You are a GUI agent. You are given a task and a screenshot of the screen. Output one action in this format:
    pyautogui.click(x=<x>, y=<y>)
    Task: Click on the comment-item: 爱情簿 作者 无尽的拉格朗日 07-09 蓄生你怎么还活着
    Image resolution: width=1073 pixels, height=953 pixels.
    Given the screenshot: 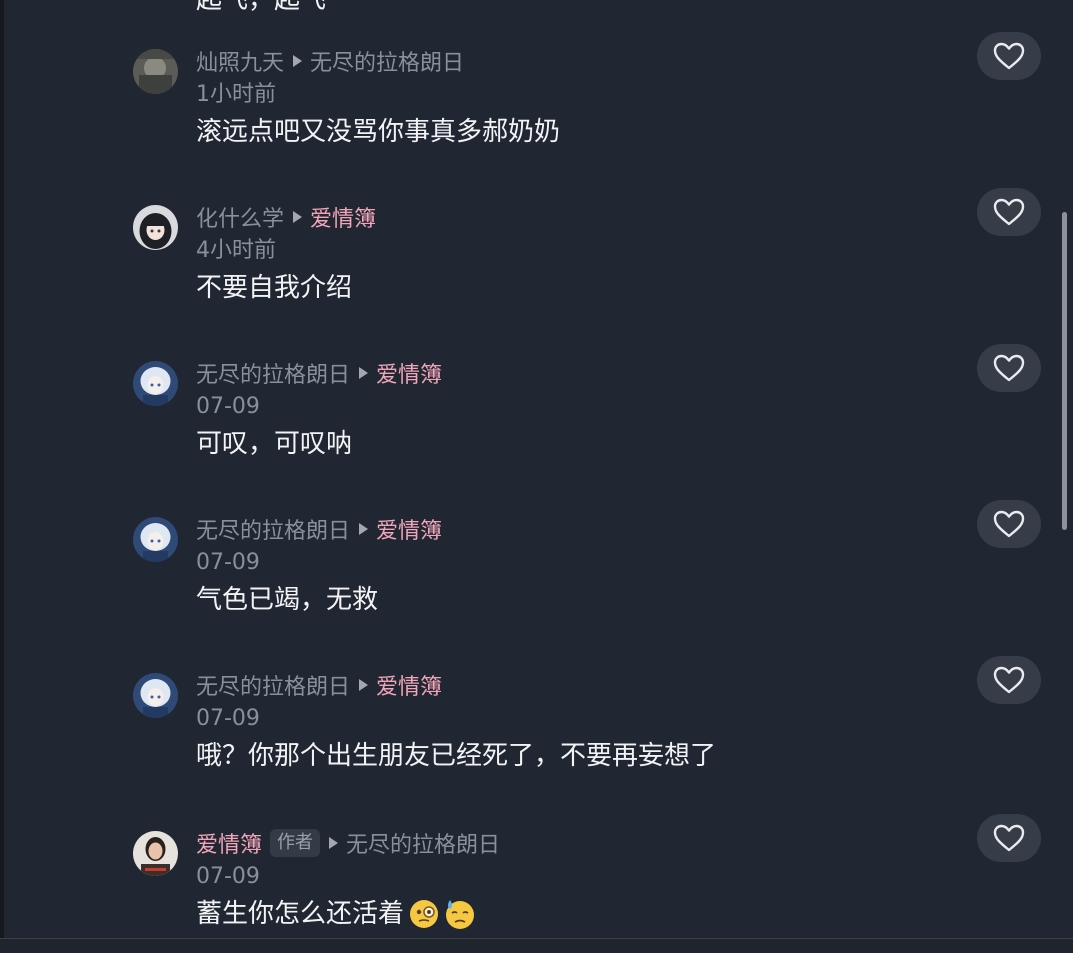 What is the action you would take?
    pyautogui.click(x=536, y=883)
    